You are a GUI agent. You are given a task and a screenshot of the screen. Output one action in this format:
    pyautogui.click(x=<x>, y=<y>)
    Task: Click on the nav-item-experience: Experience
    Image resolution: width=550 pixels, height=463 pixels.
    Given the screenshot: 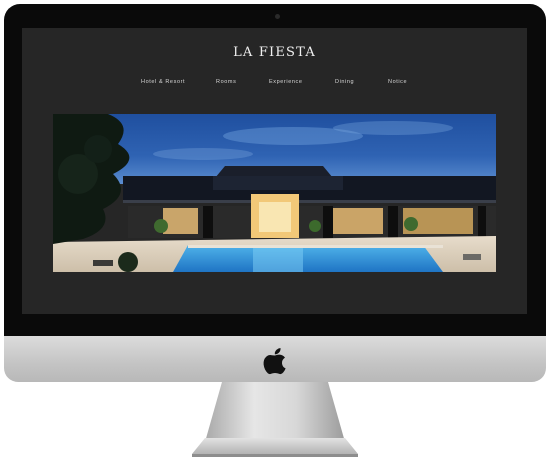 What is the action you would take?
    pyautogui.click(x=286, y=82)
    